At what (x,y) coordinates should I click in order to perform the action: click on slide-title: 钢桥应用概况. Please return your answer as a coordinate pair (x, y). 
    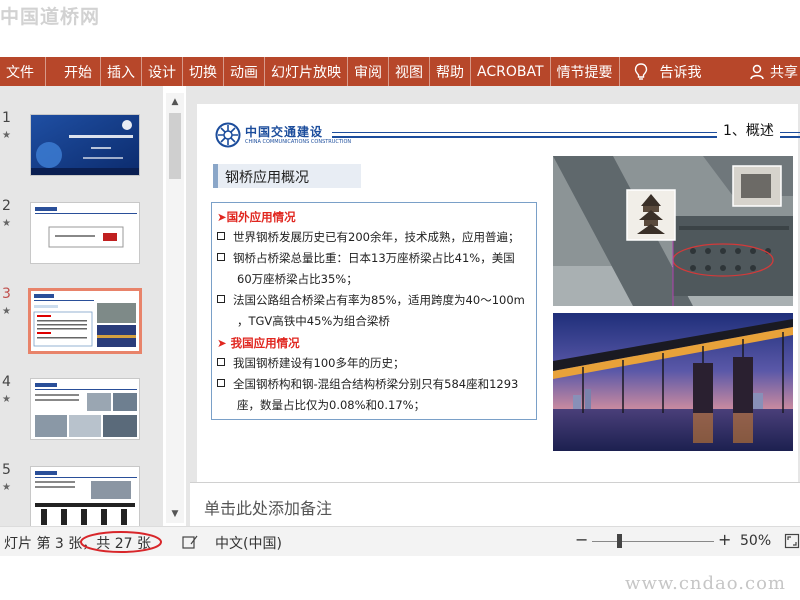
    Looking at the image, I should click on (267, 178).